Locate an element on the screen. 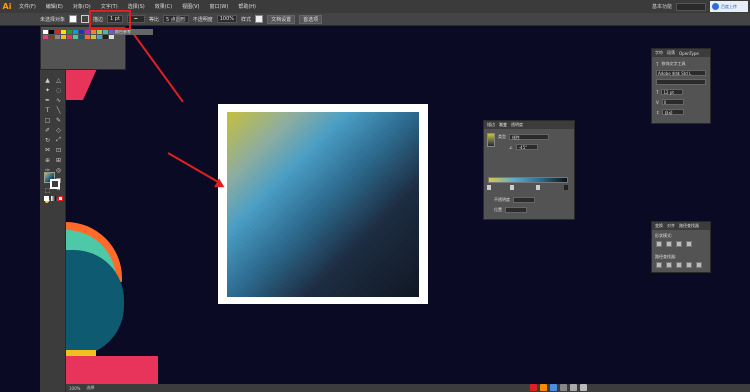 This screenshot has width=750, height=392. tab-paragraph: 段落 is located at coordinates (671, 53).